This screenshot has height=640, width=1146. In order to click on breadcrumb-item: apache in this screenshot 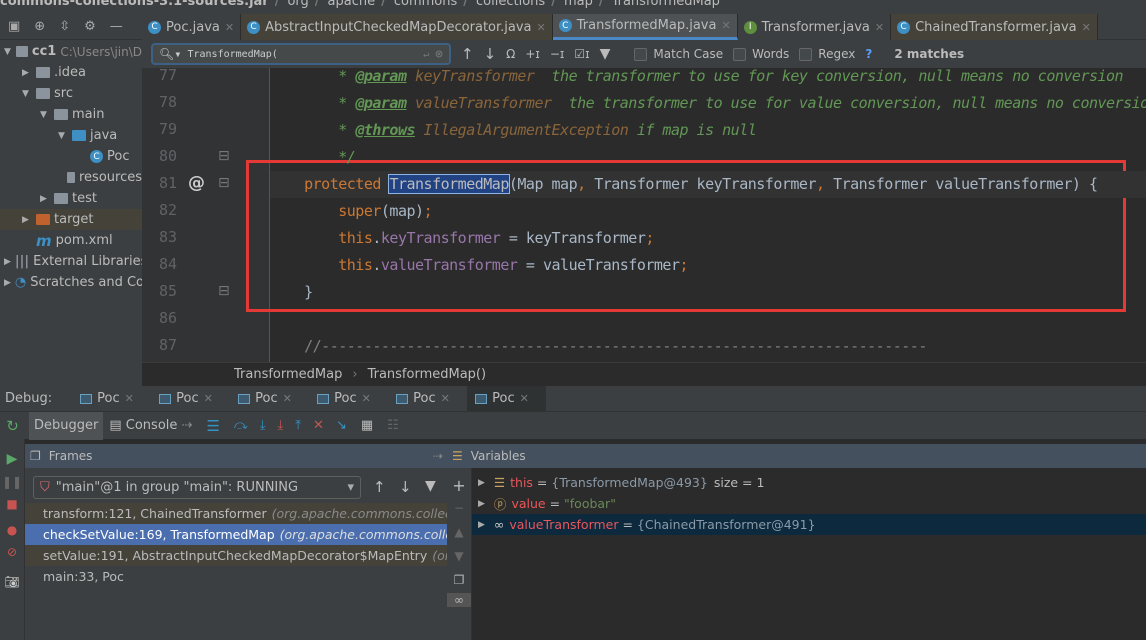, I will do `click(352, 4)`.